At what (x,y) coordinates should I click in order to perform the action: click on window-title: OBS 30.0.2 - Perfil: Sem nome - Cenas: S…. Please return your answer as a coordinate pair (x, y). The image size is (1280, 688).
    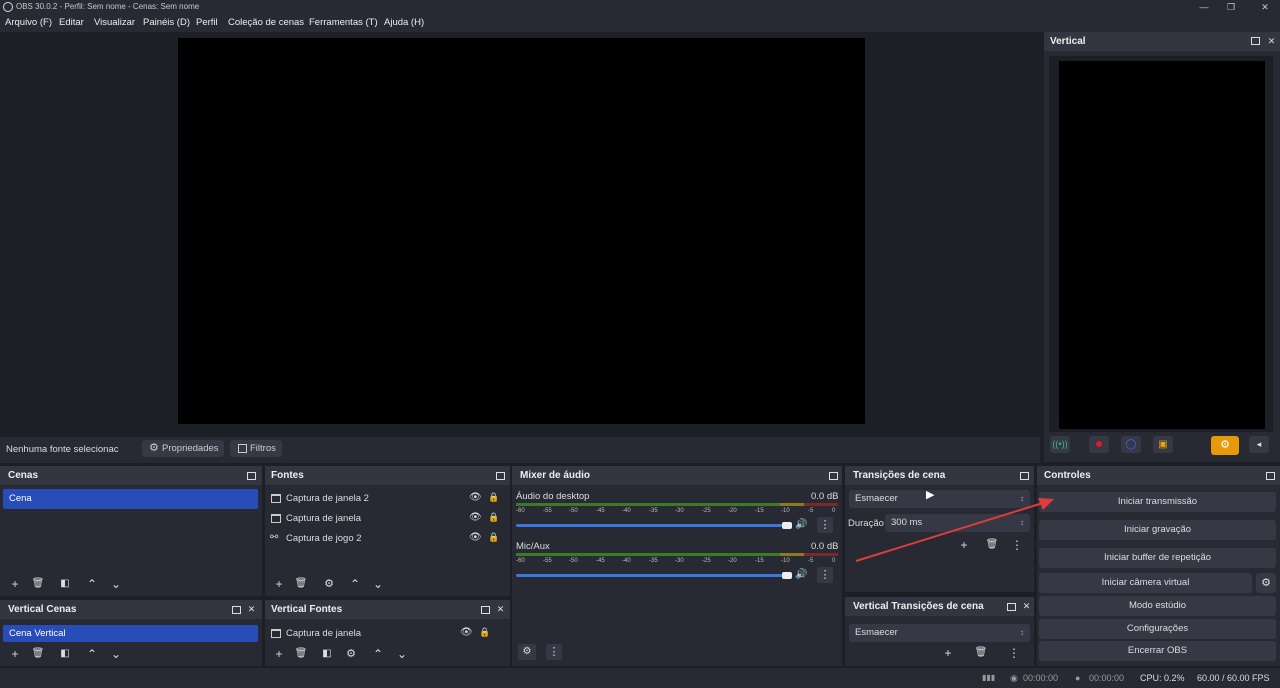
    Looking at the image, I should click on (108, 6).